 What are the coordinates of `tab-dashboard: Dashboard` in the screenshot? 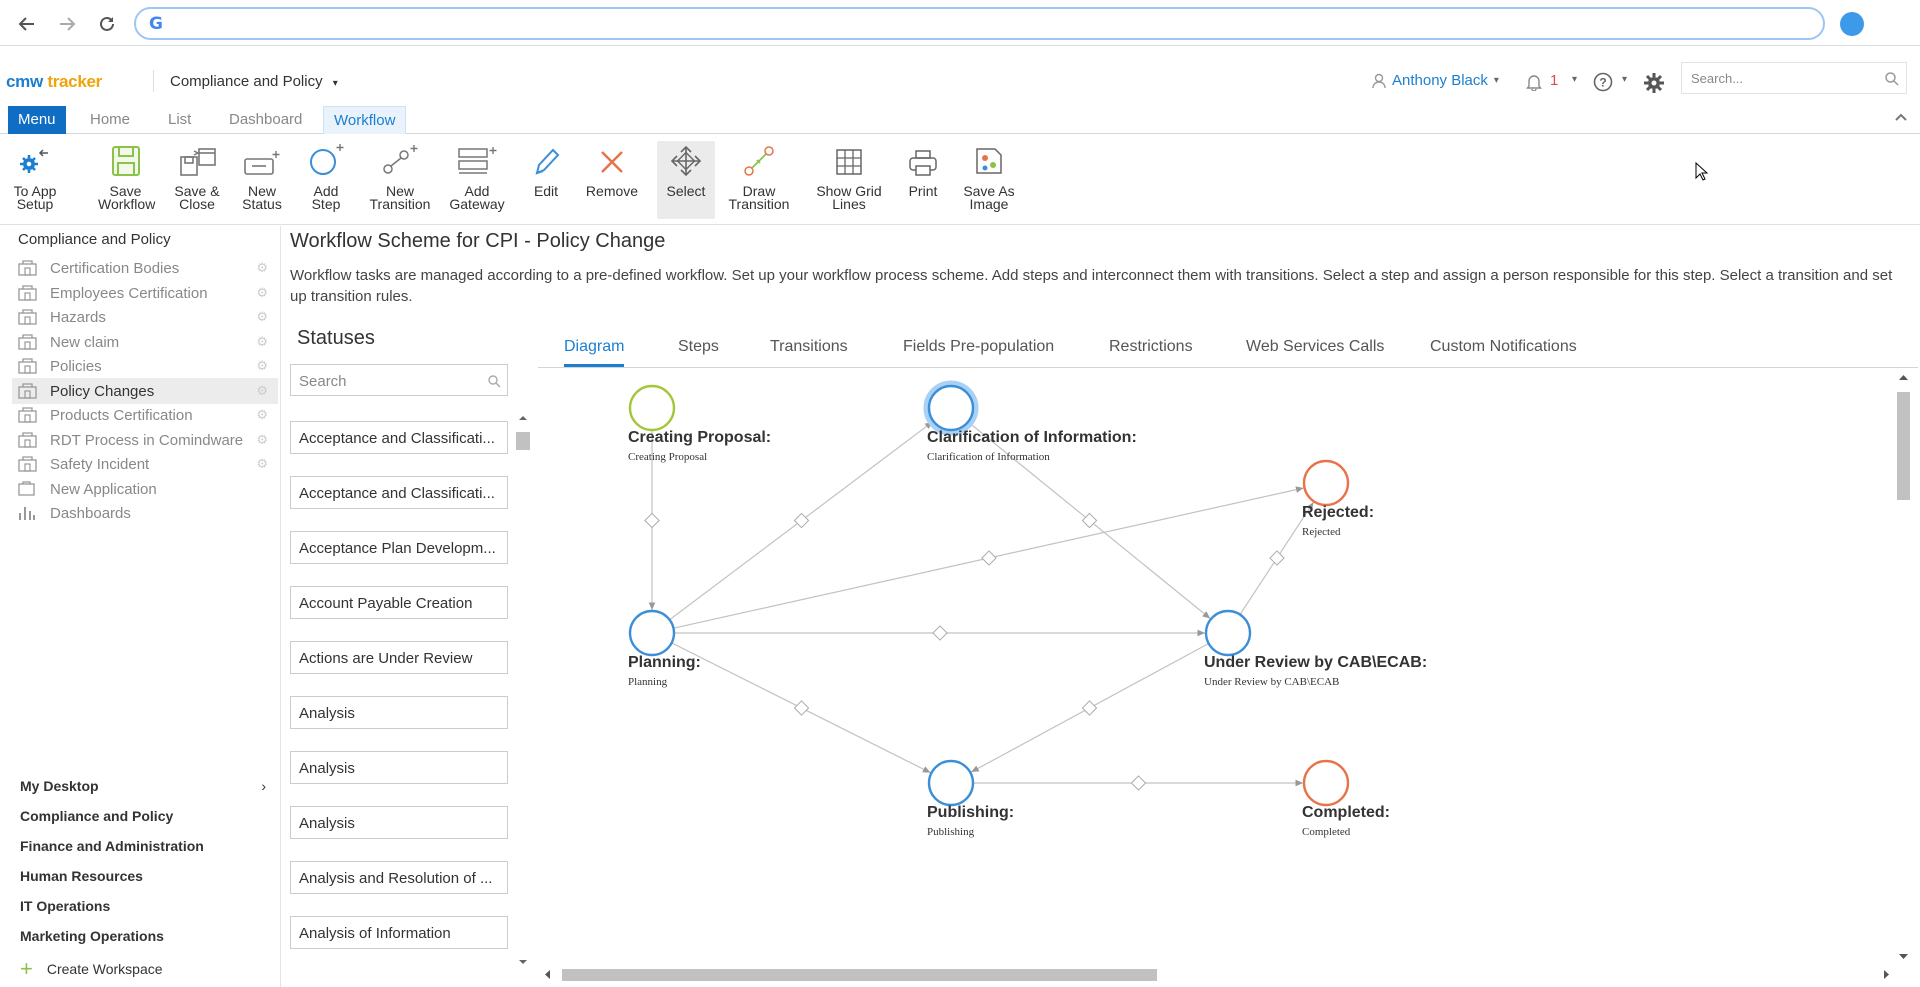 It's located at (265, 120).